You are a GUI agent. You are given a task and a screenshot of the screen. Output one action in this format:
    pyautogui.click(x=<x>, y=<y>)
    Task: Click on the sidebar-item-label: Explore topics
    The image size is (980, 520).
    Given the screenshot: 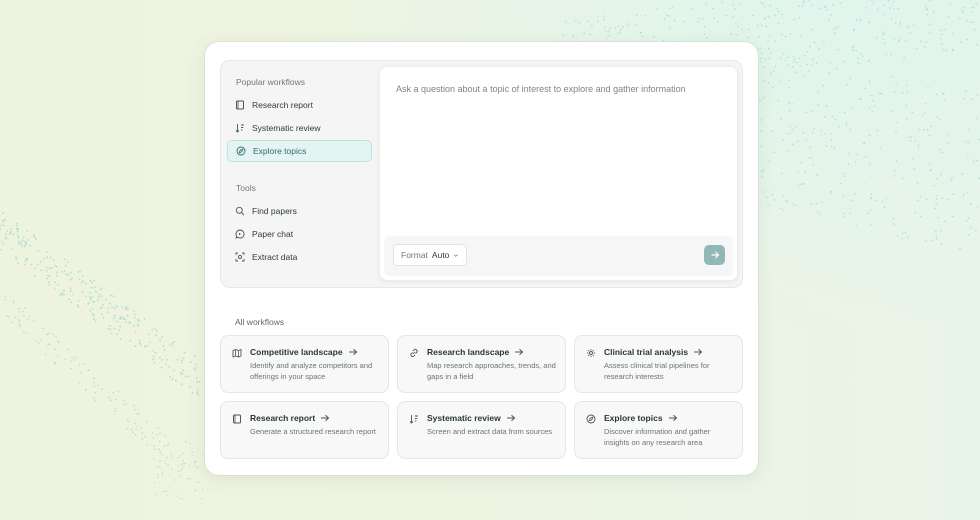 What is the action you would take?
    pyautogui.click(x=280, y=151)
    